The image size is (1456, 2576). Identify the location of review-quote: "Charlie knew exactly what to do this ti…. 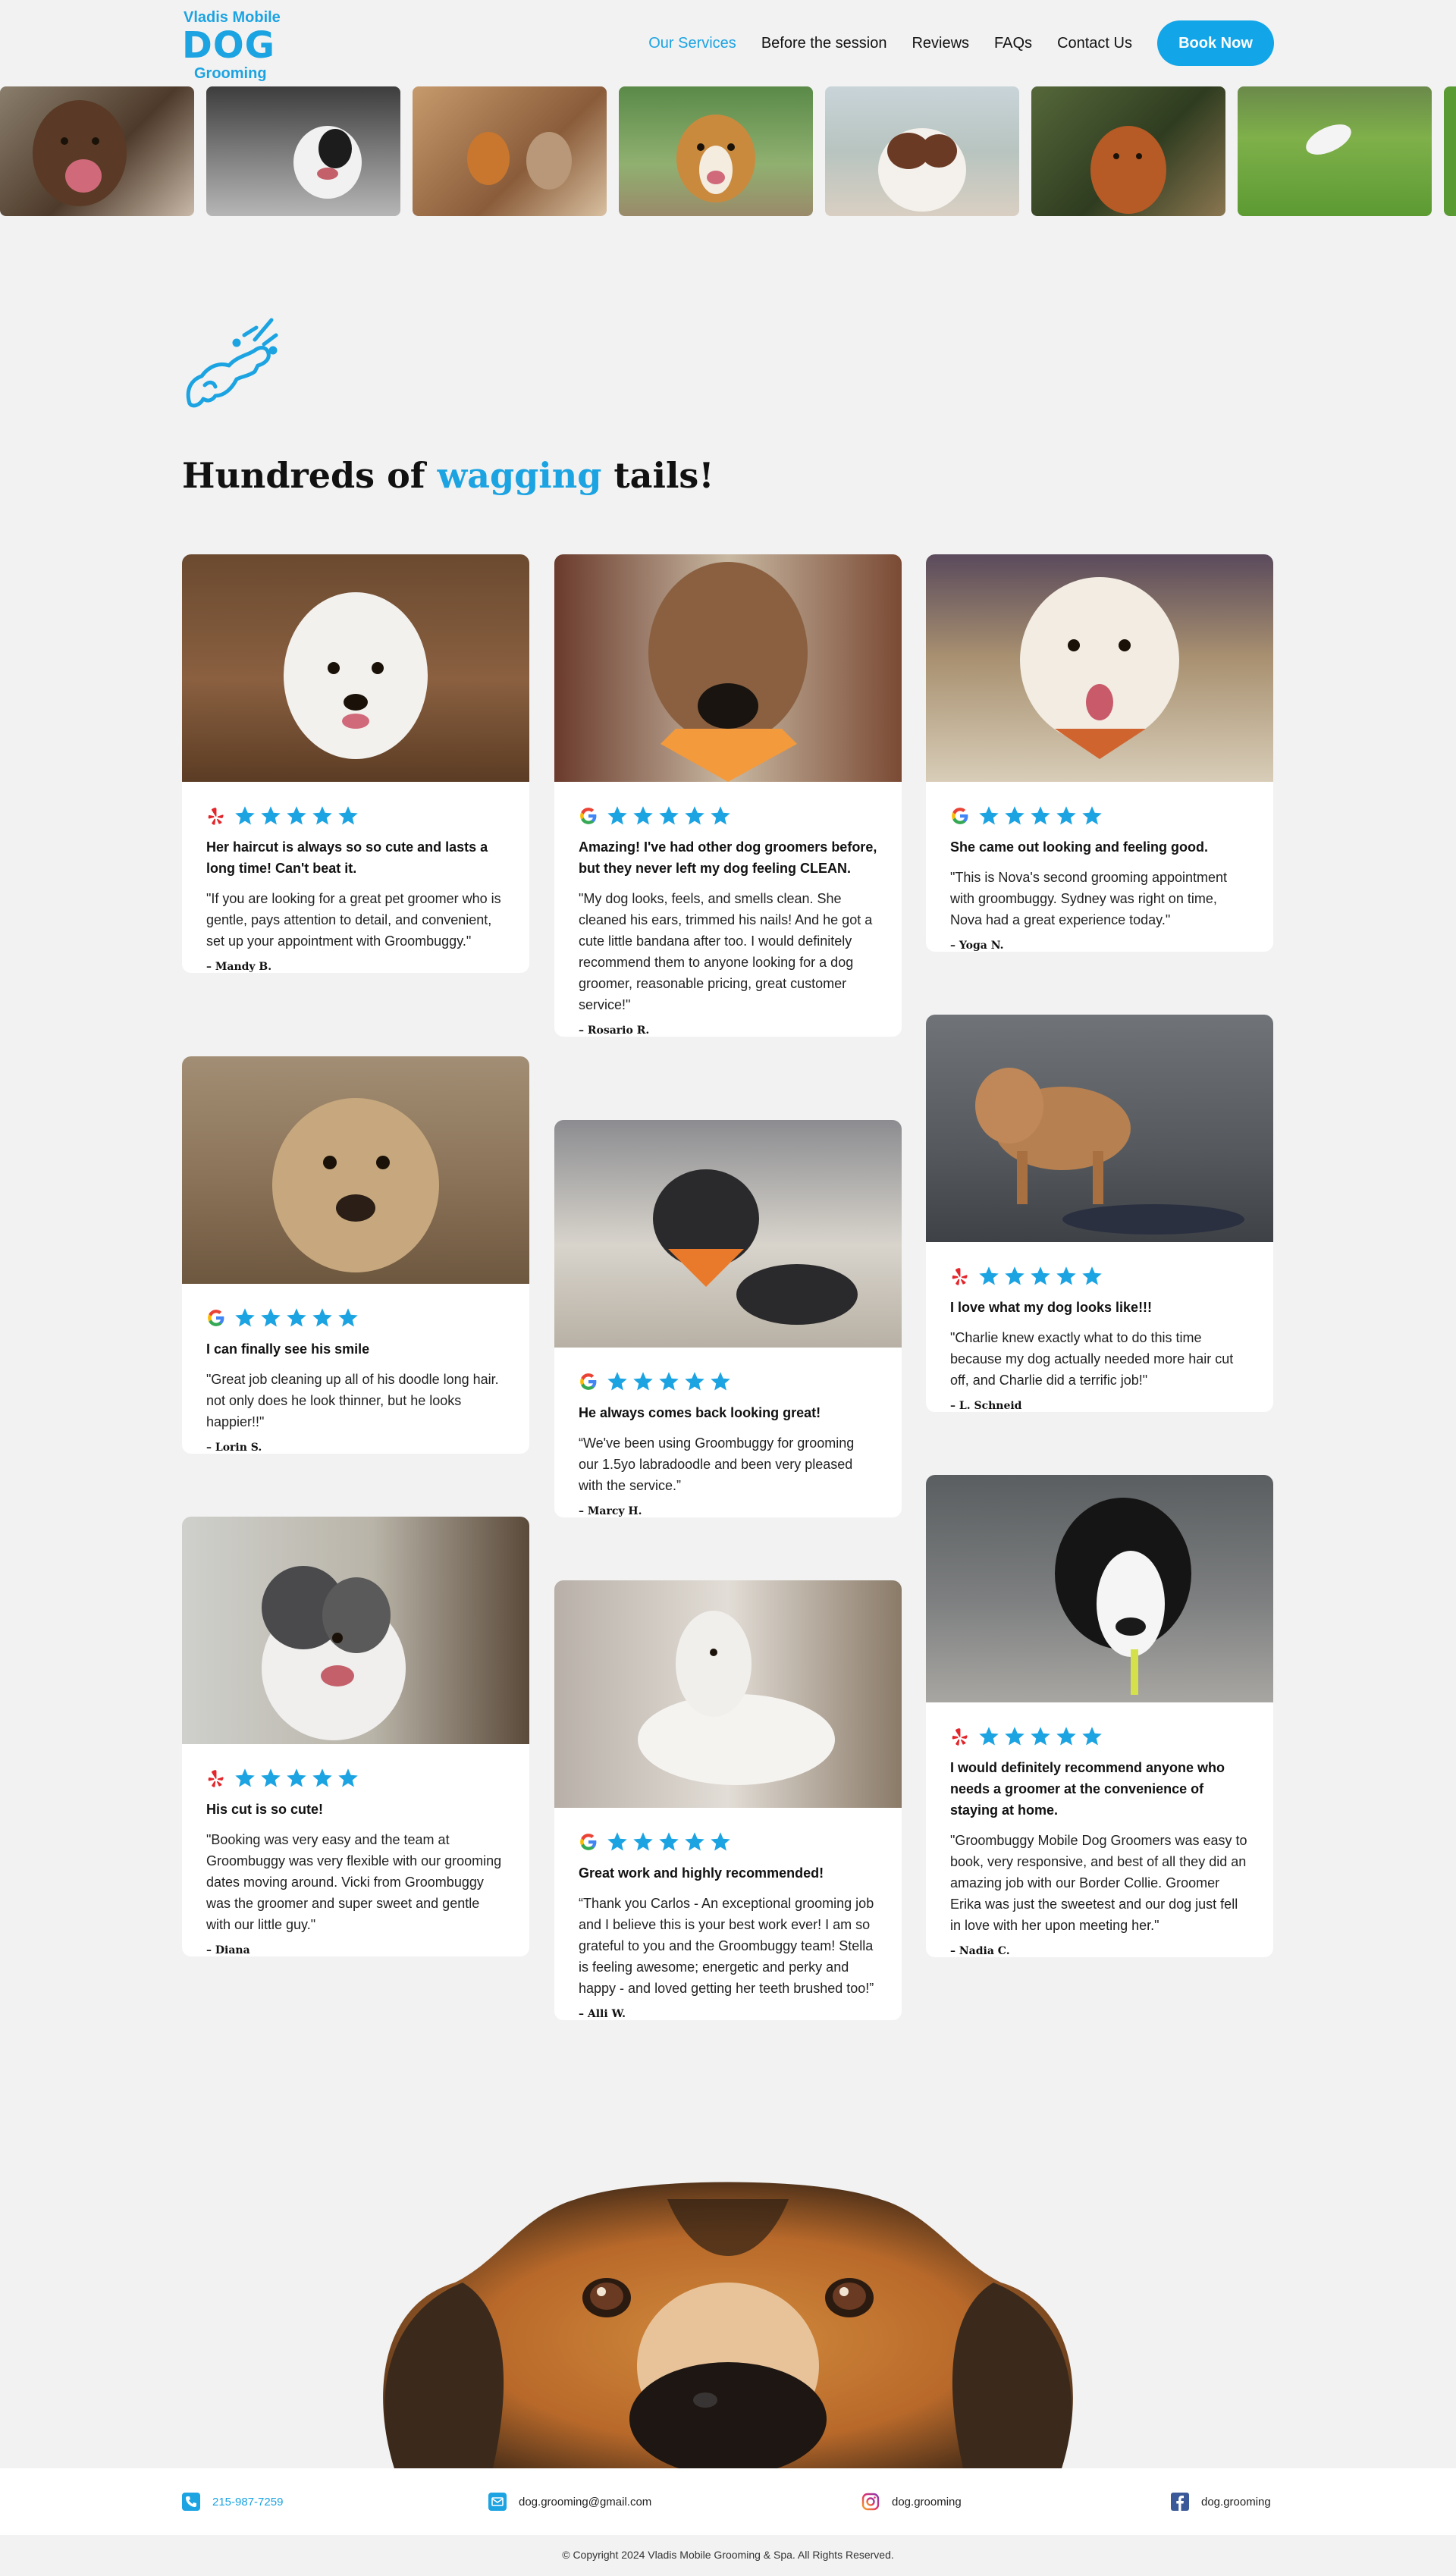
(1092, 1359).